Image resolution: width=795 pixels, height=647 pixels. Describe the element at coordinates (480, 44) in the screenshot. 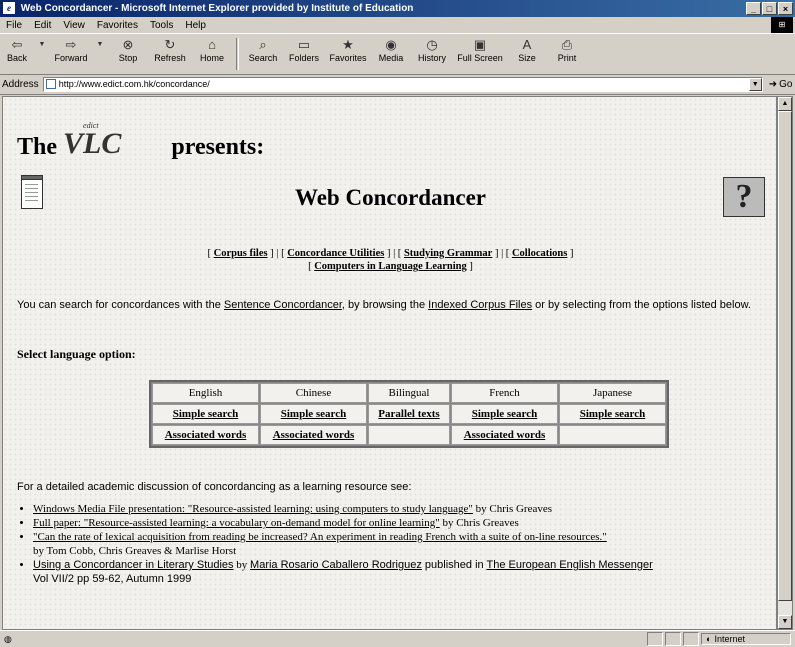

I see `fullscreen-icon: ▣` at that location.